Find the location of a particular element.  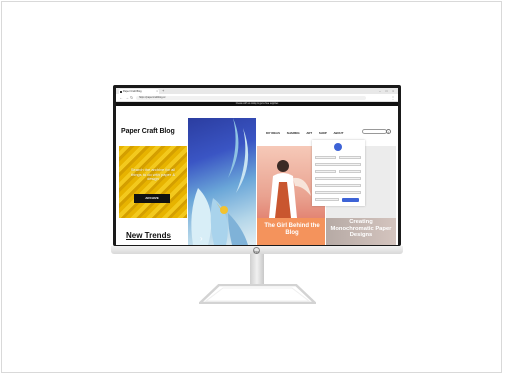

address-bar-row: ← → ↻ https://papercraftblog.cc ⋮ is located at coordinates (257, 98).